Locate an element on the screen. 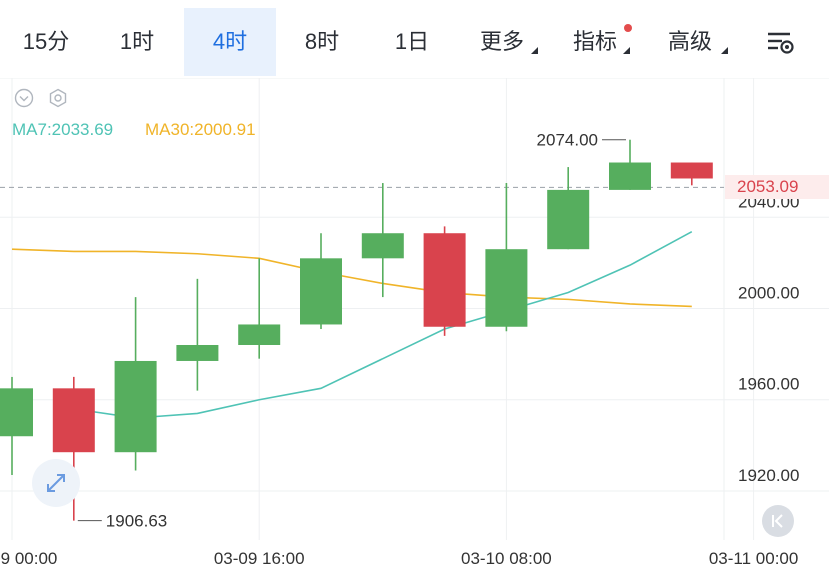 The height and width of the screenshot is (576, 829). ma30-legend: MA30:2000.91 is located at coordinates (200, 129).